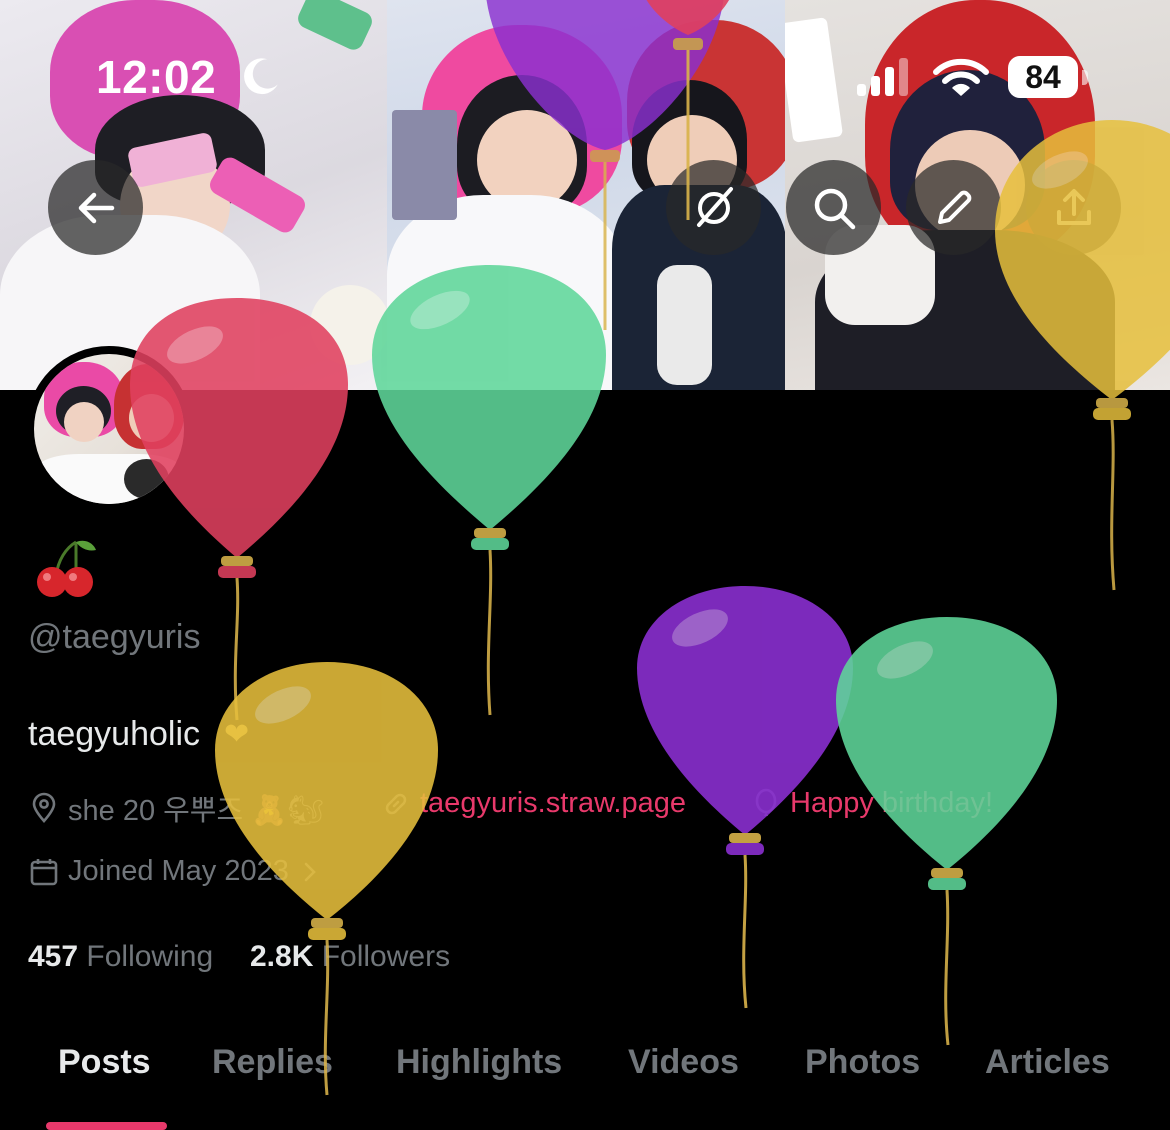  I want to click on tab-posts: Posts, so click(104, 1062).